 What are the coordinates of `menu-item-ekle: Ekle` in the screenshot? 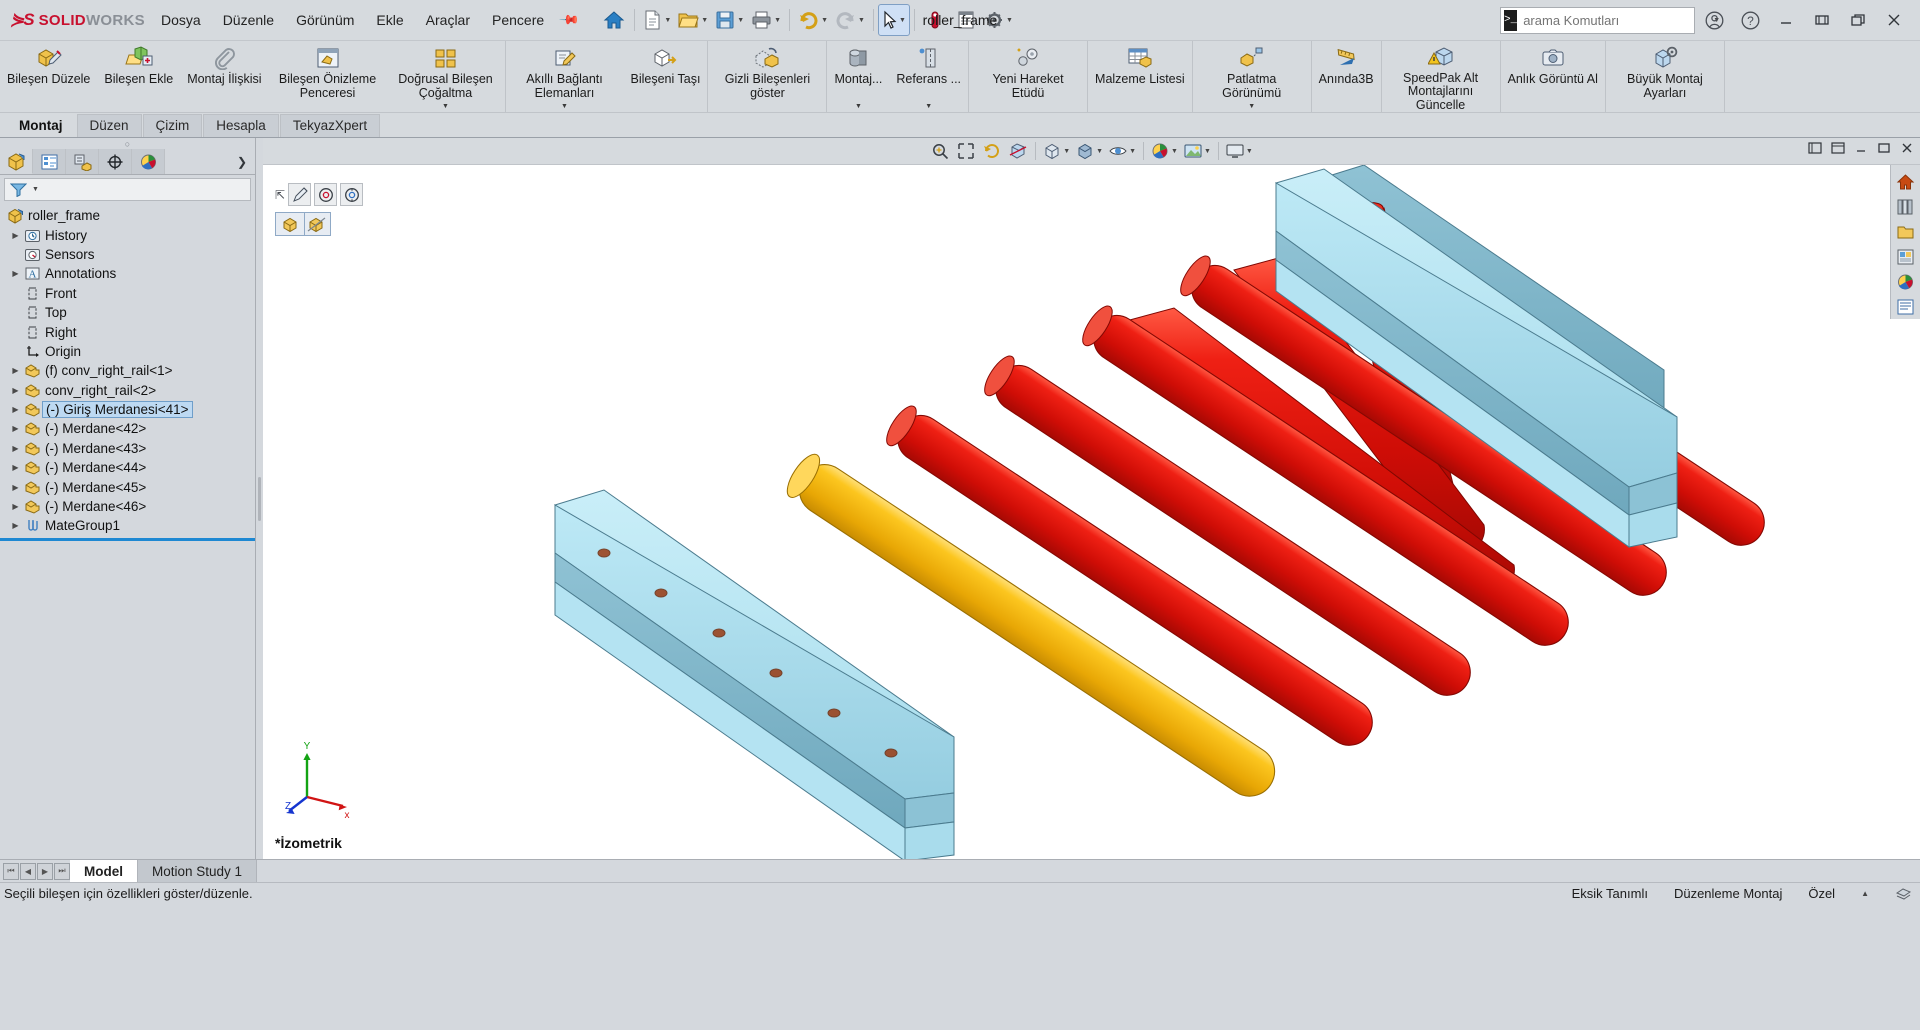 It's located at (389, 20).